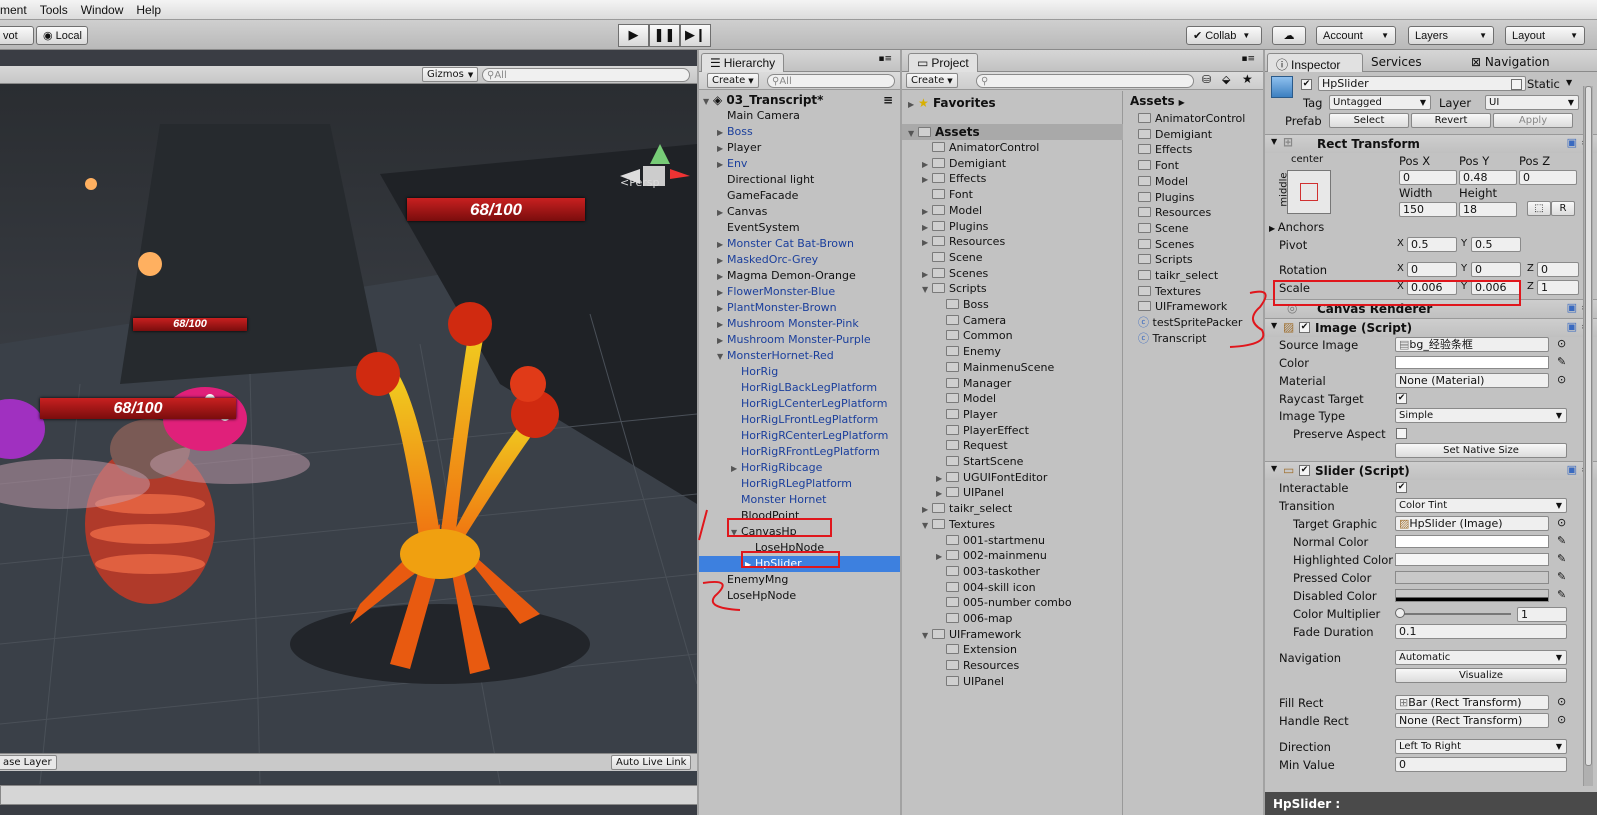 This screenshot has height=815, width=1597. Describe the element at coordinates (963, 242) in the screenshot. I see `project-tree-item: ▶ Resources` at that location.